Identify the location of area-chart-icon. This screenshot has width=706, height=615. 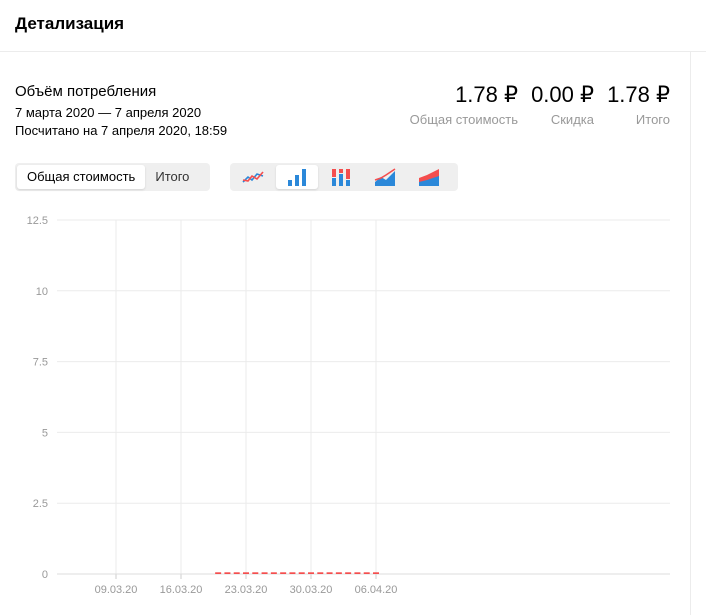
(385, 177).